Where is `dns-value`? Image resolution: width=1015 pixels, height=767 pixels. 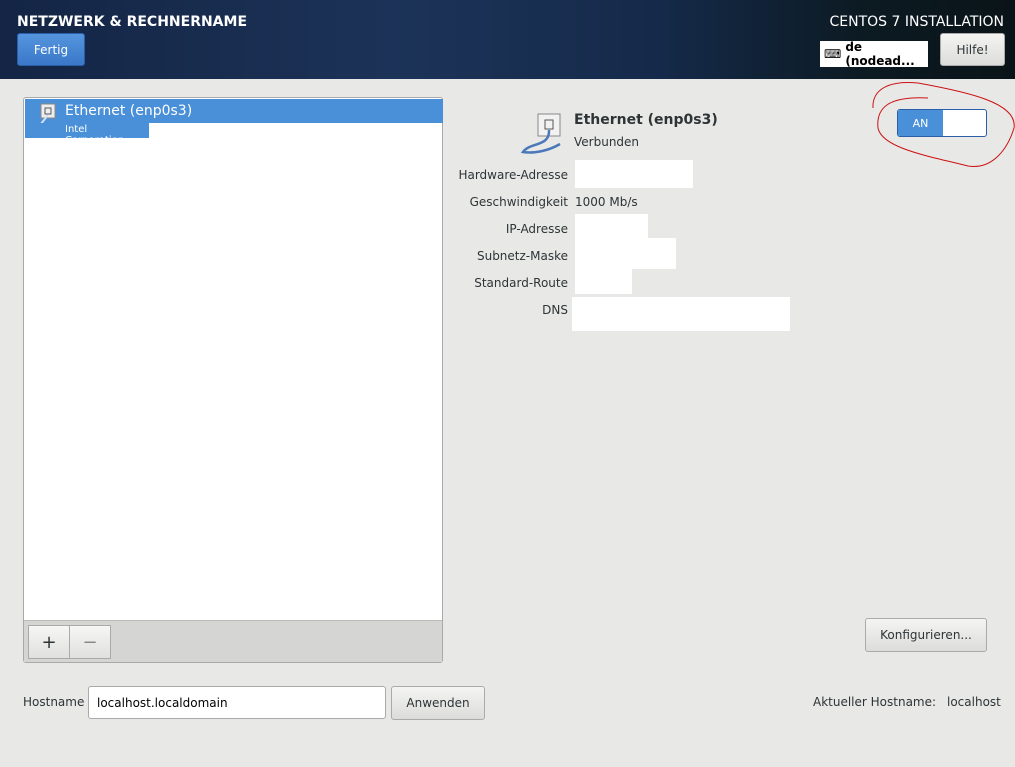 dns-value is located at coordinates (681, 314).